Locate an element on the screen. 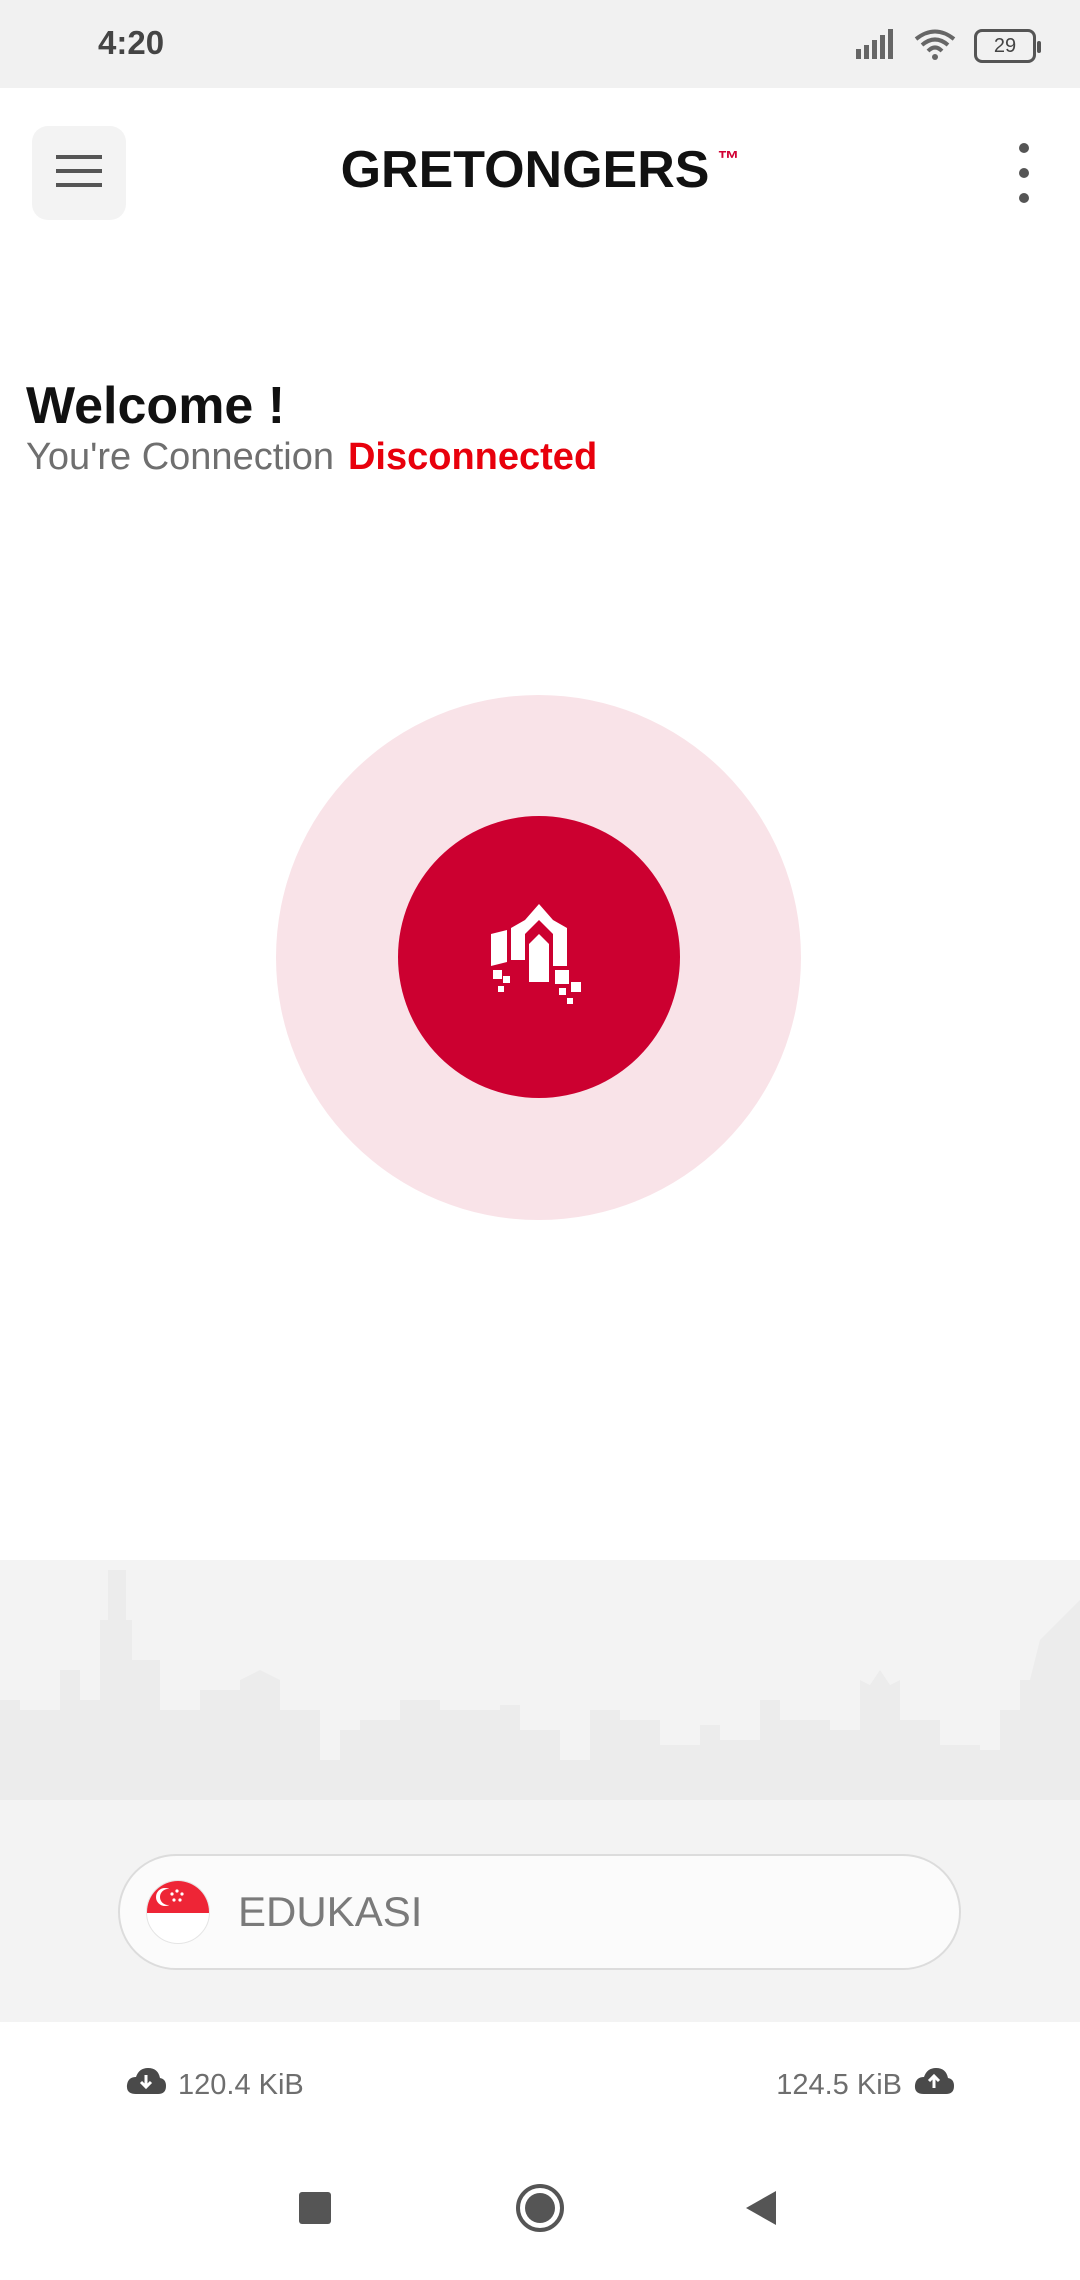 This screenshot has width=1080, height=2280. server-name: EDUKASI is located at coordinates (330, 1911).